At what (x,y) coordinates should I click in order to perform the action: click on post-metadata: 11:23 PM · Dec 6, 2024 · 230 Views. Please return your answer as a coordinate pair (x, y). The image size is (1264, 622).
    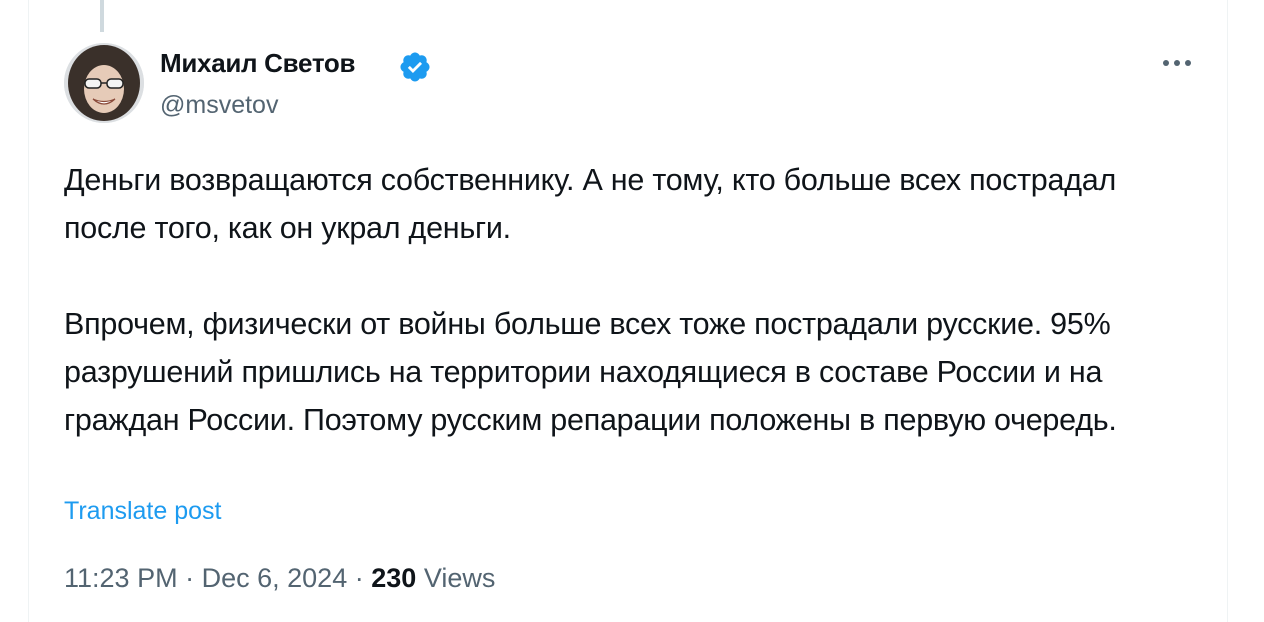
    Looking at the image, I should click on (279, 578).